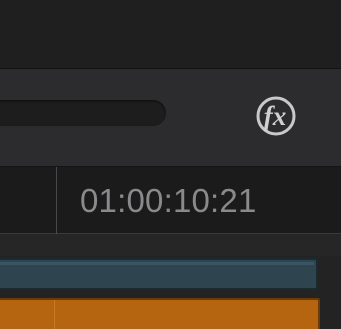 The width and height of the screenshot is (341, 329). I want to click on audio-clip, so click(160, 313).